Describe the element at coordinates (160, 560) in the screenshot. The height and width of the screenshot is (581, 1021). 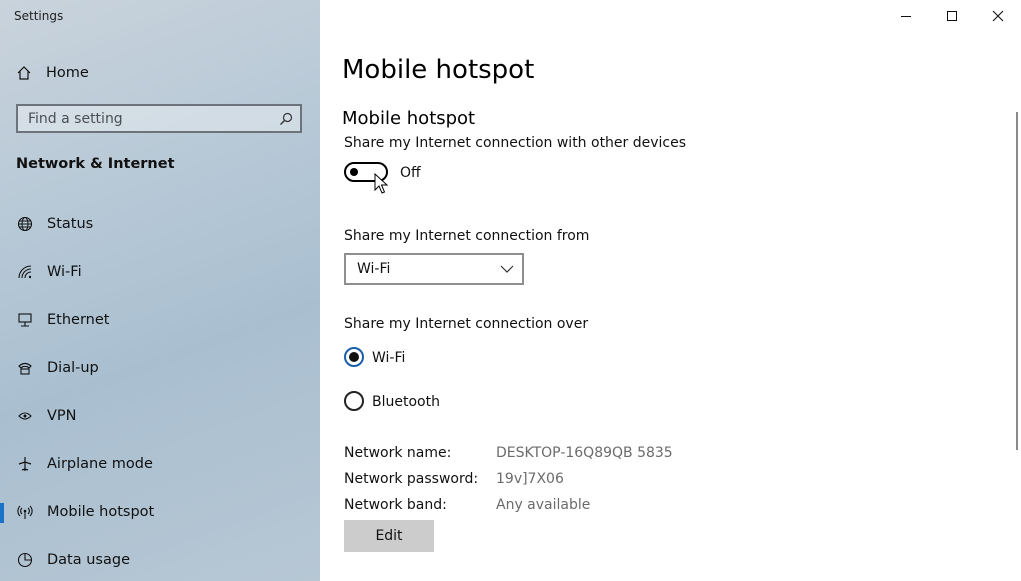
I see `sidebar-item-data-usage: Data usage` at that location.